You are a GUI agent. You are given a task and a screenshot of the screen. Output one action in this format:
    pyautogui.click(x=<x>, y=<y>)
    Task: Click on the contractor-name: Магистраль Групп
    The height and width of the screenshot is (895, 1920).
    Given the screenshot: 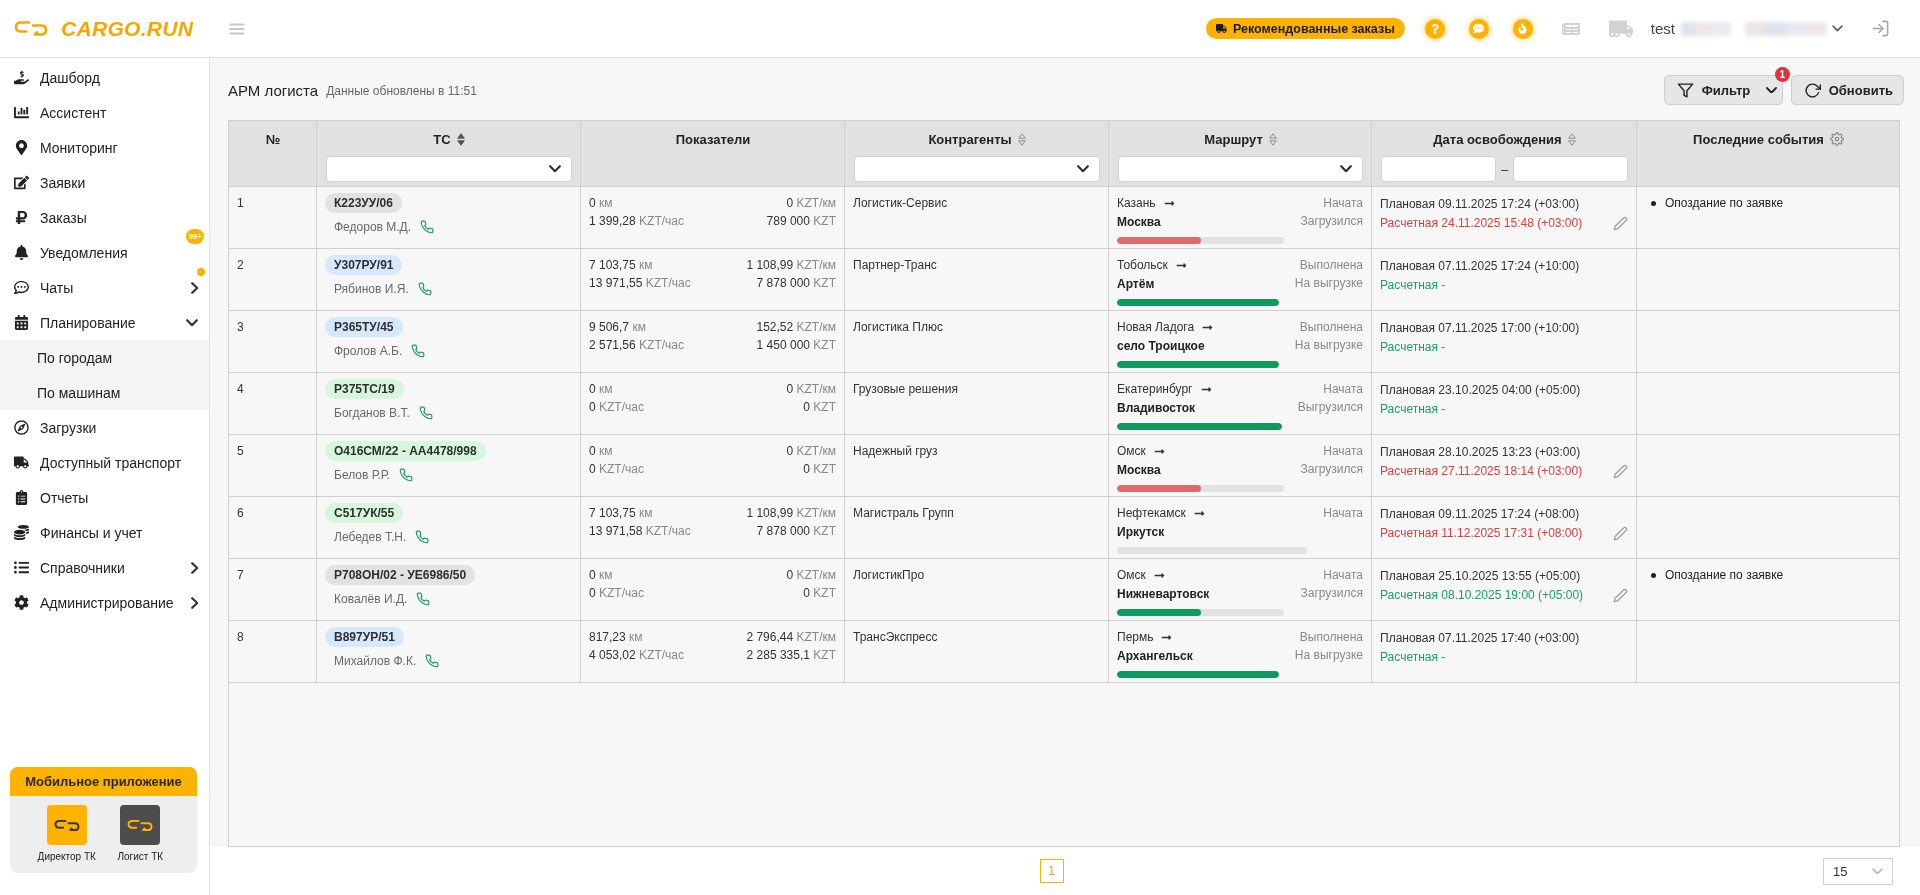 What is the action you would take?
    pyautogui.click(x=903, y=513)
    